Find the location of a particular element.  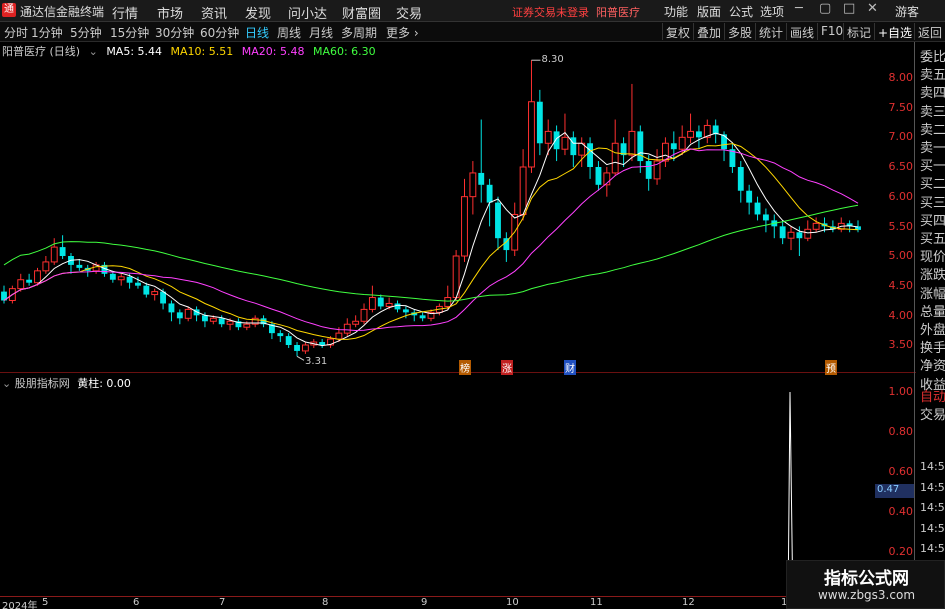

price-tick-label: 8.00 is located at coordinates (901, 77).